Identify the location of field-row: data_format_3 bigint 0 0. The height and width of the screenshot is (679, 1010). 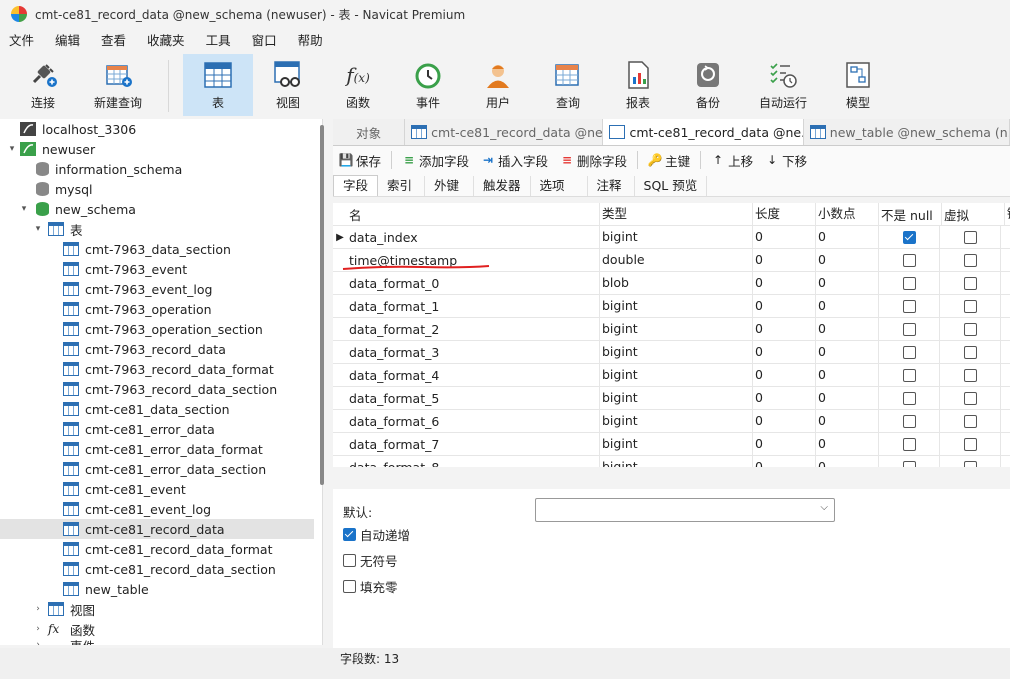
(671, 352).